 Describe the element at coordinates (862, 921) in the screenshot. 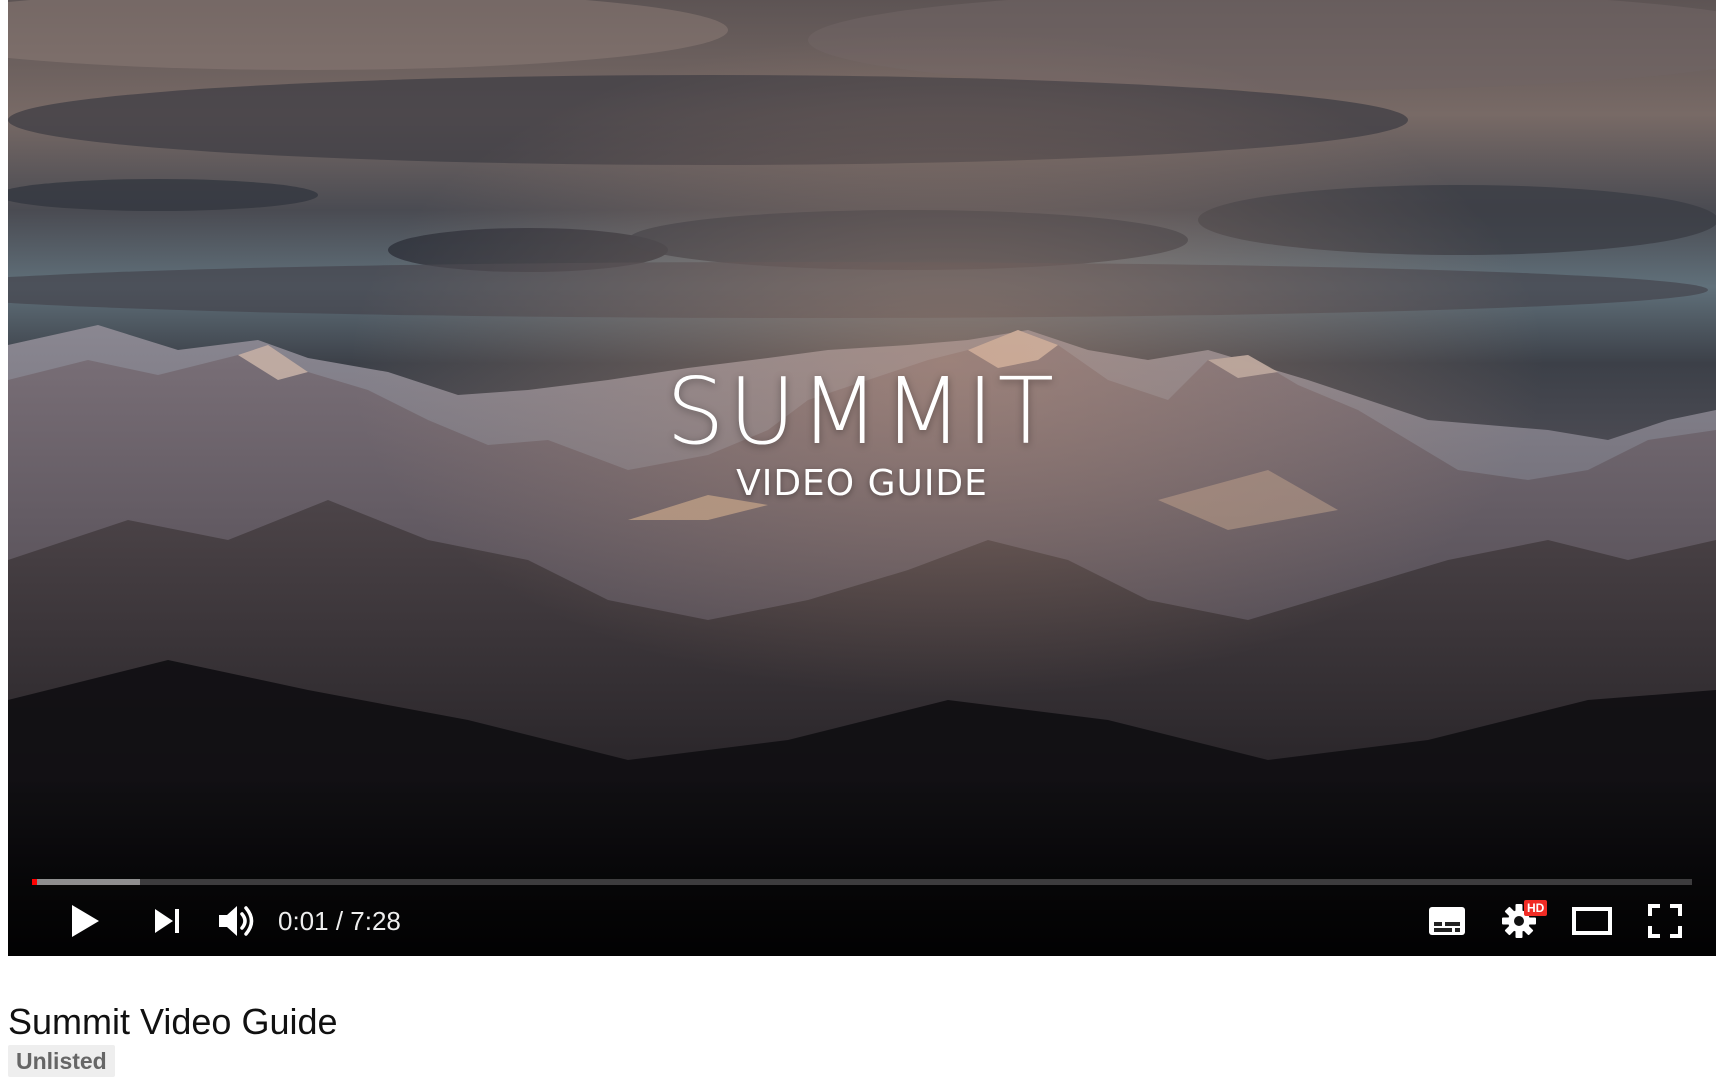

I see `control-bar: 0:01 / 7:28 HD` at that location.